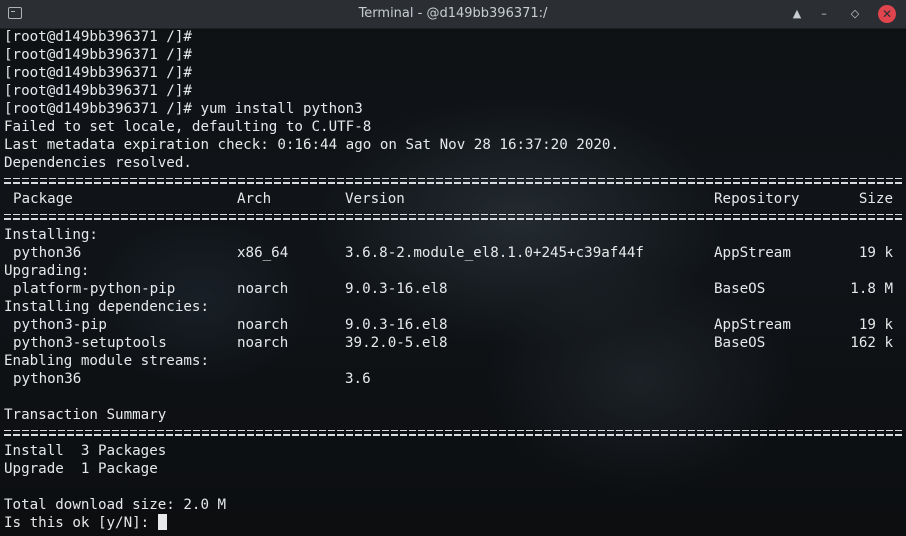  Describe the element at coordinates (887, 14) in the screenshot. I see `close-icon: ✕` at that location.